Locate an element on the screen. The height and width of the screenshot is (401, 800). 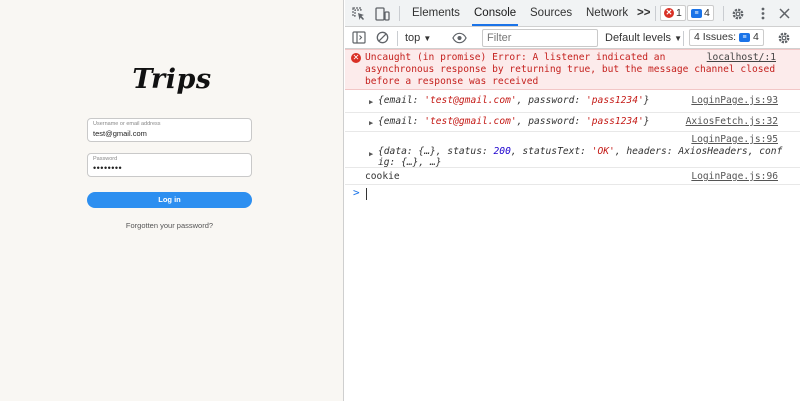
close-devtools-icon is located at coordinates (784, 13).